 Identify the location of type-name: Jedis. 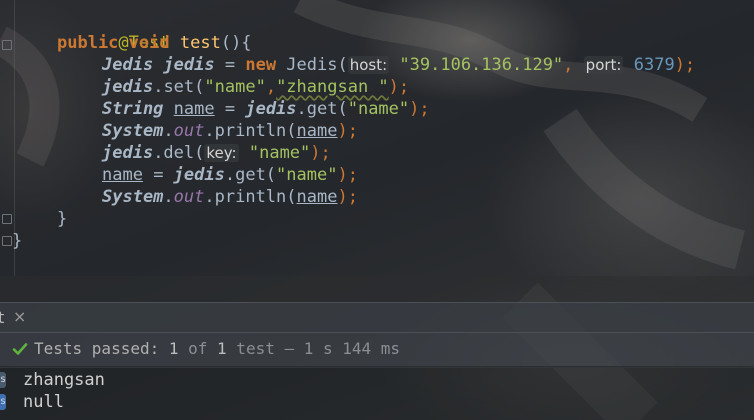
(128, 65).